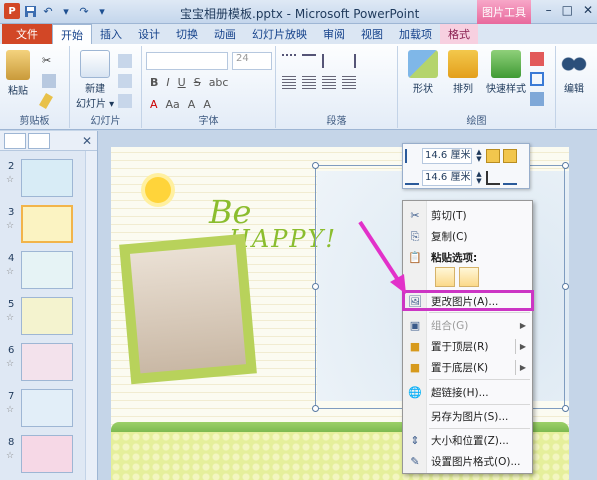 Image resolution: width=597 pixels, height=480 pixels. I want to click on width-input: 14.6 厘米, so click(447, 178).